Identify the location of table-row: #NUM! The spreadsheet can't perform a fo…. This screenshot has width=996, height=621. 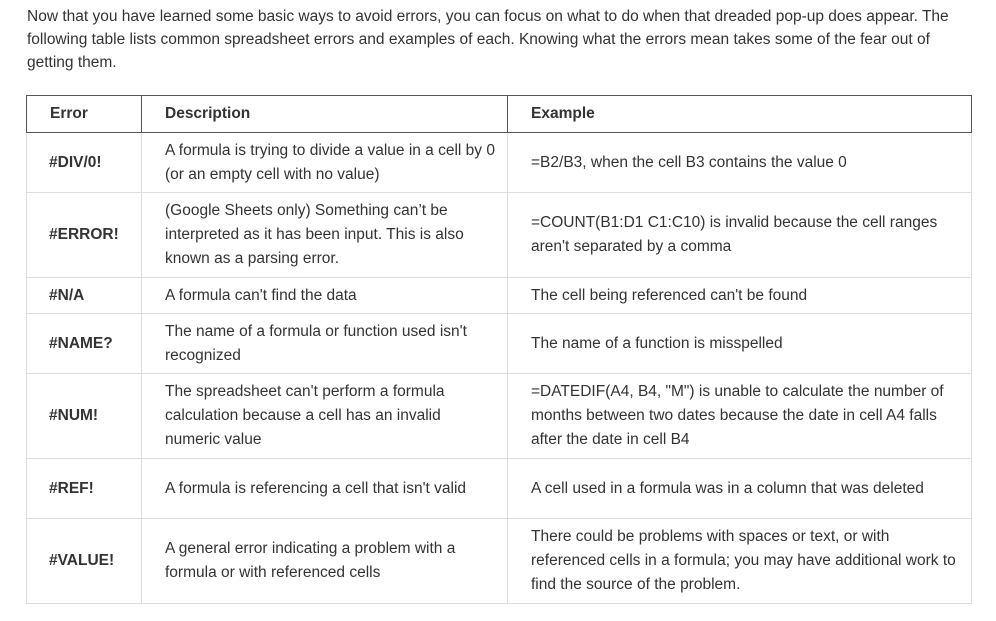
(499, 416).